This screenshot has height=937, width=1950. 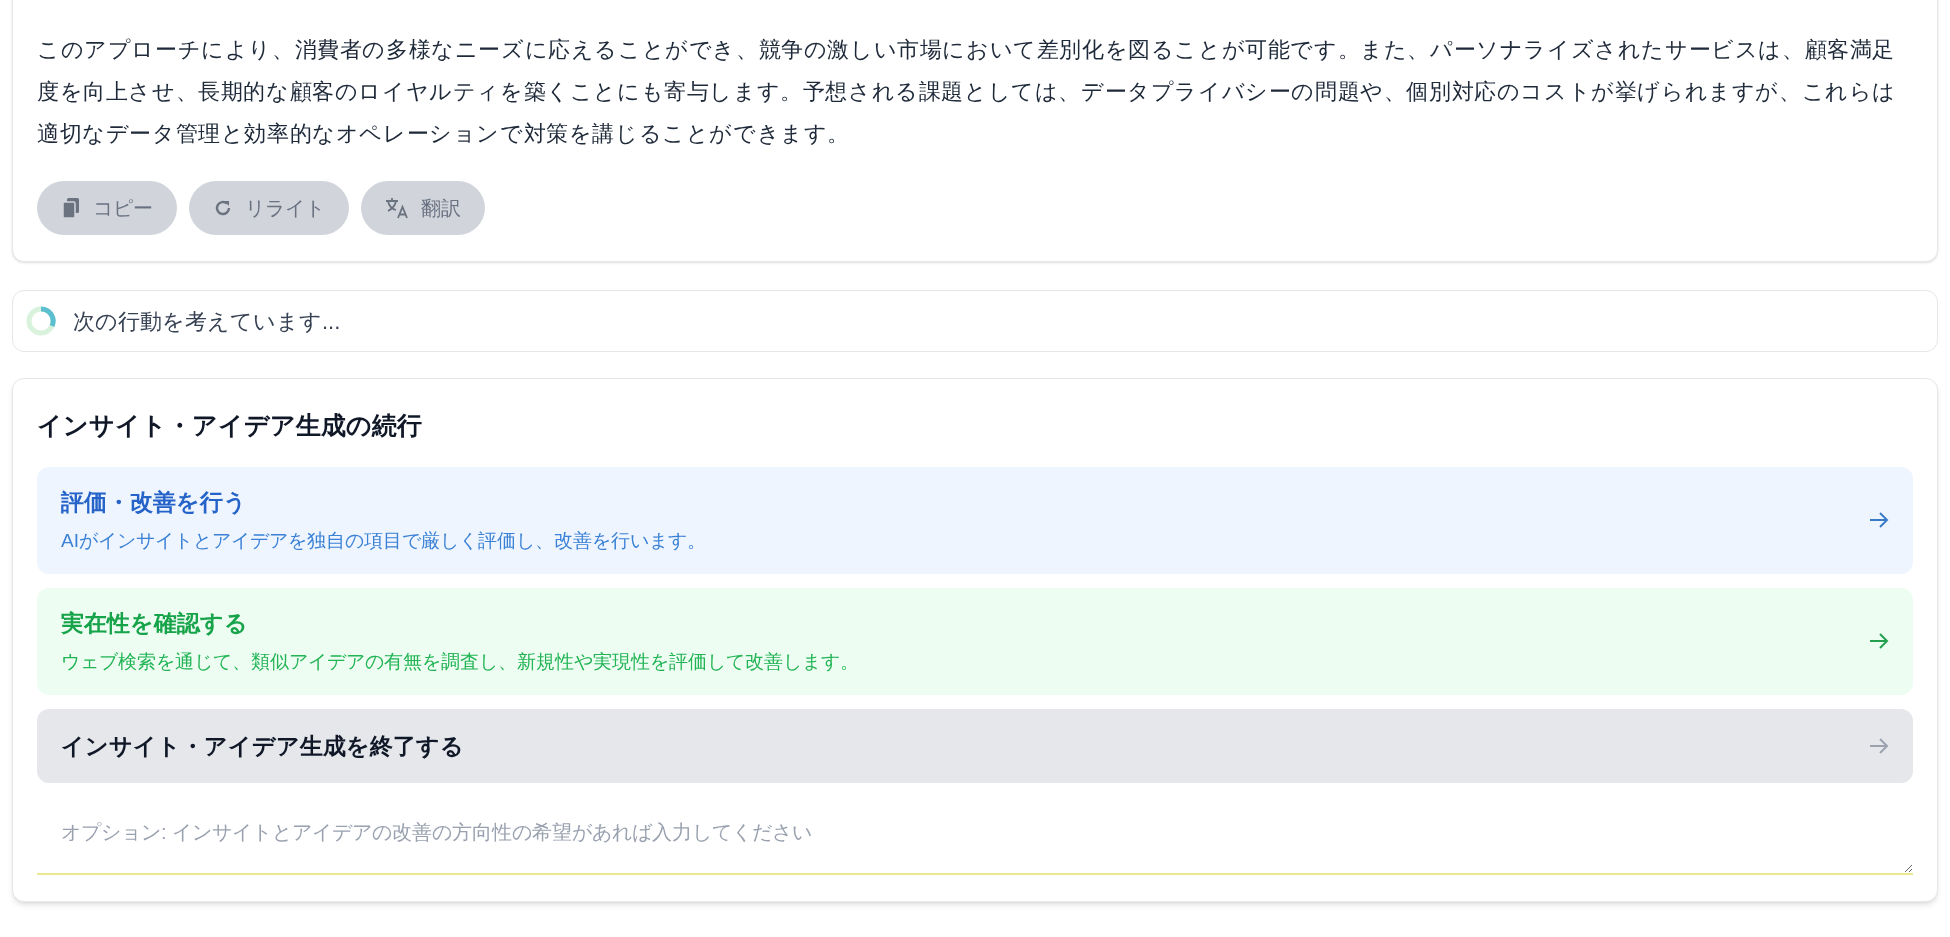 I want to click on action-button: リライト, so click(x=269, y=208).